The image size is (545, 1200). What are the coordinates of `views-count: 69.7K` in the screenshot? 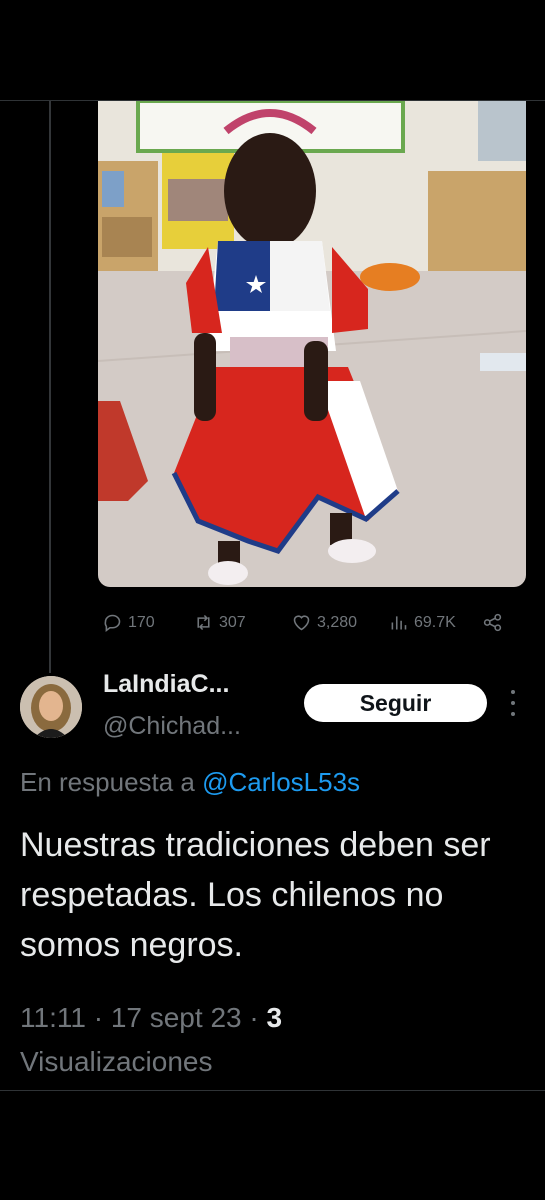 It's located at (435, 622).